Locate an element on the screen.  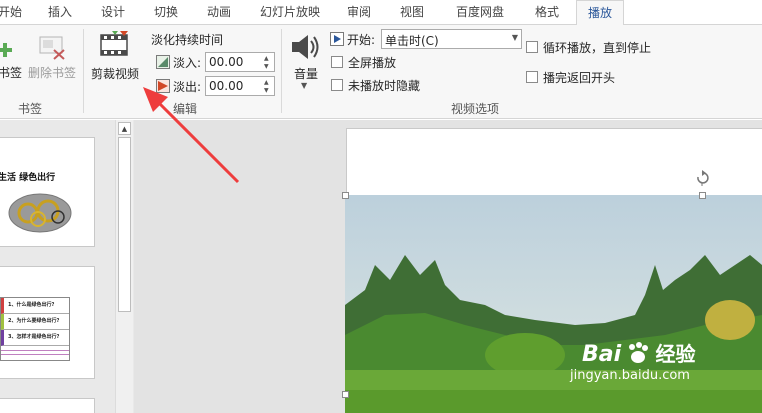
tab-home: 开始 is located at coordinates (12, 12).